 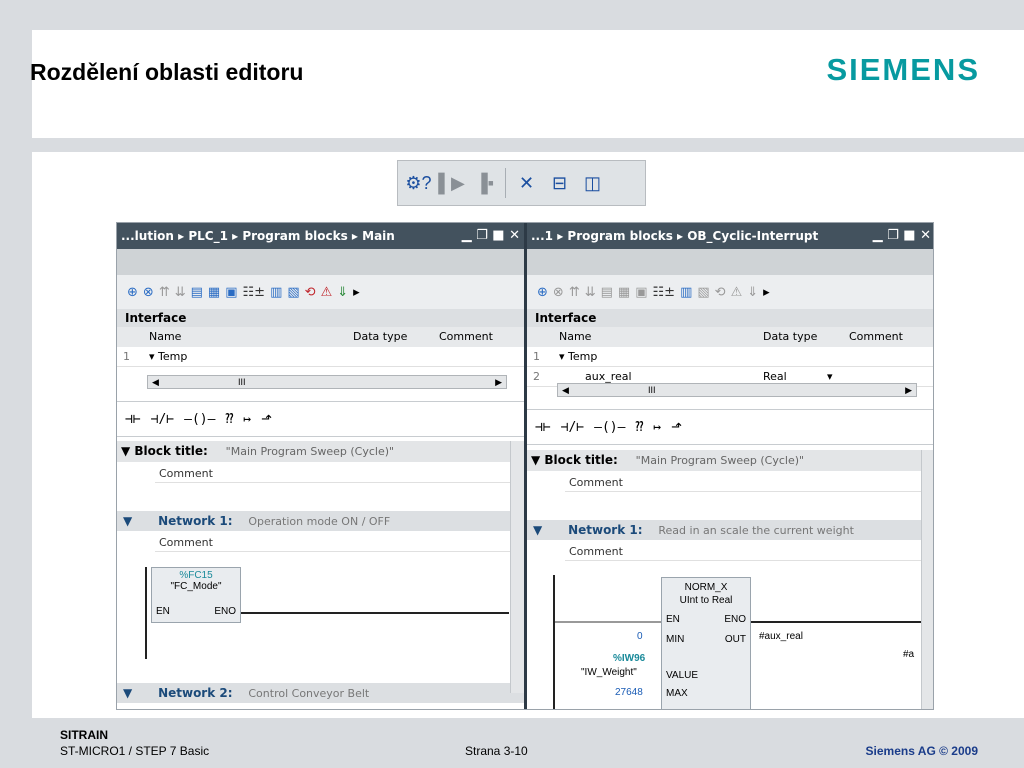 What do you see at coordinates (320, 693) in the screenshot?
I see `left-network-2: ▼ Network 2: Control Conveyor Belt` at bounding box center [320, 693].